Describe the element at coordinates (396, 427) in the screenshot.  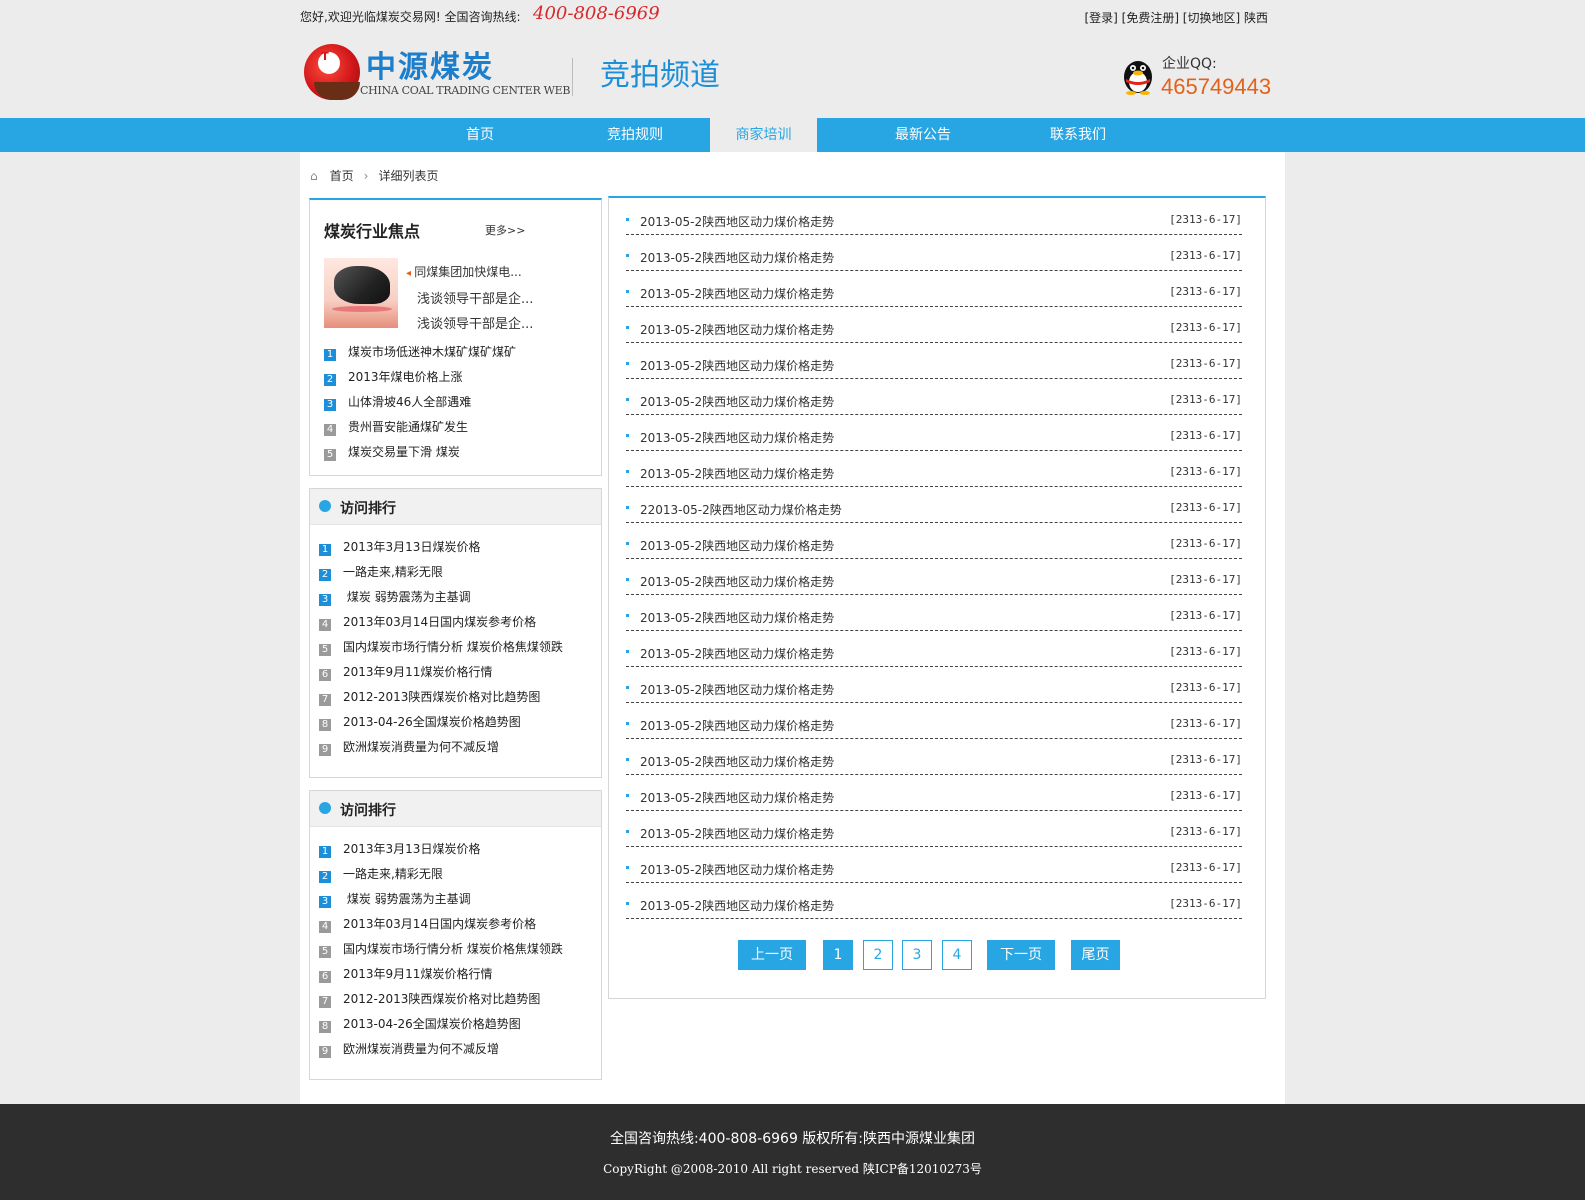
I see `list-item: 4 贵州晋安能通煤矿发生` at that location.